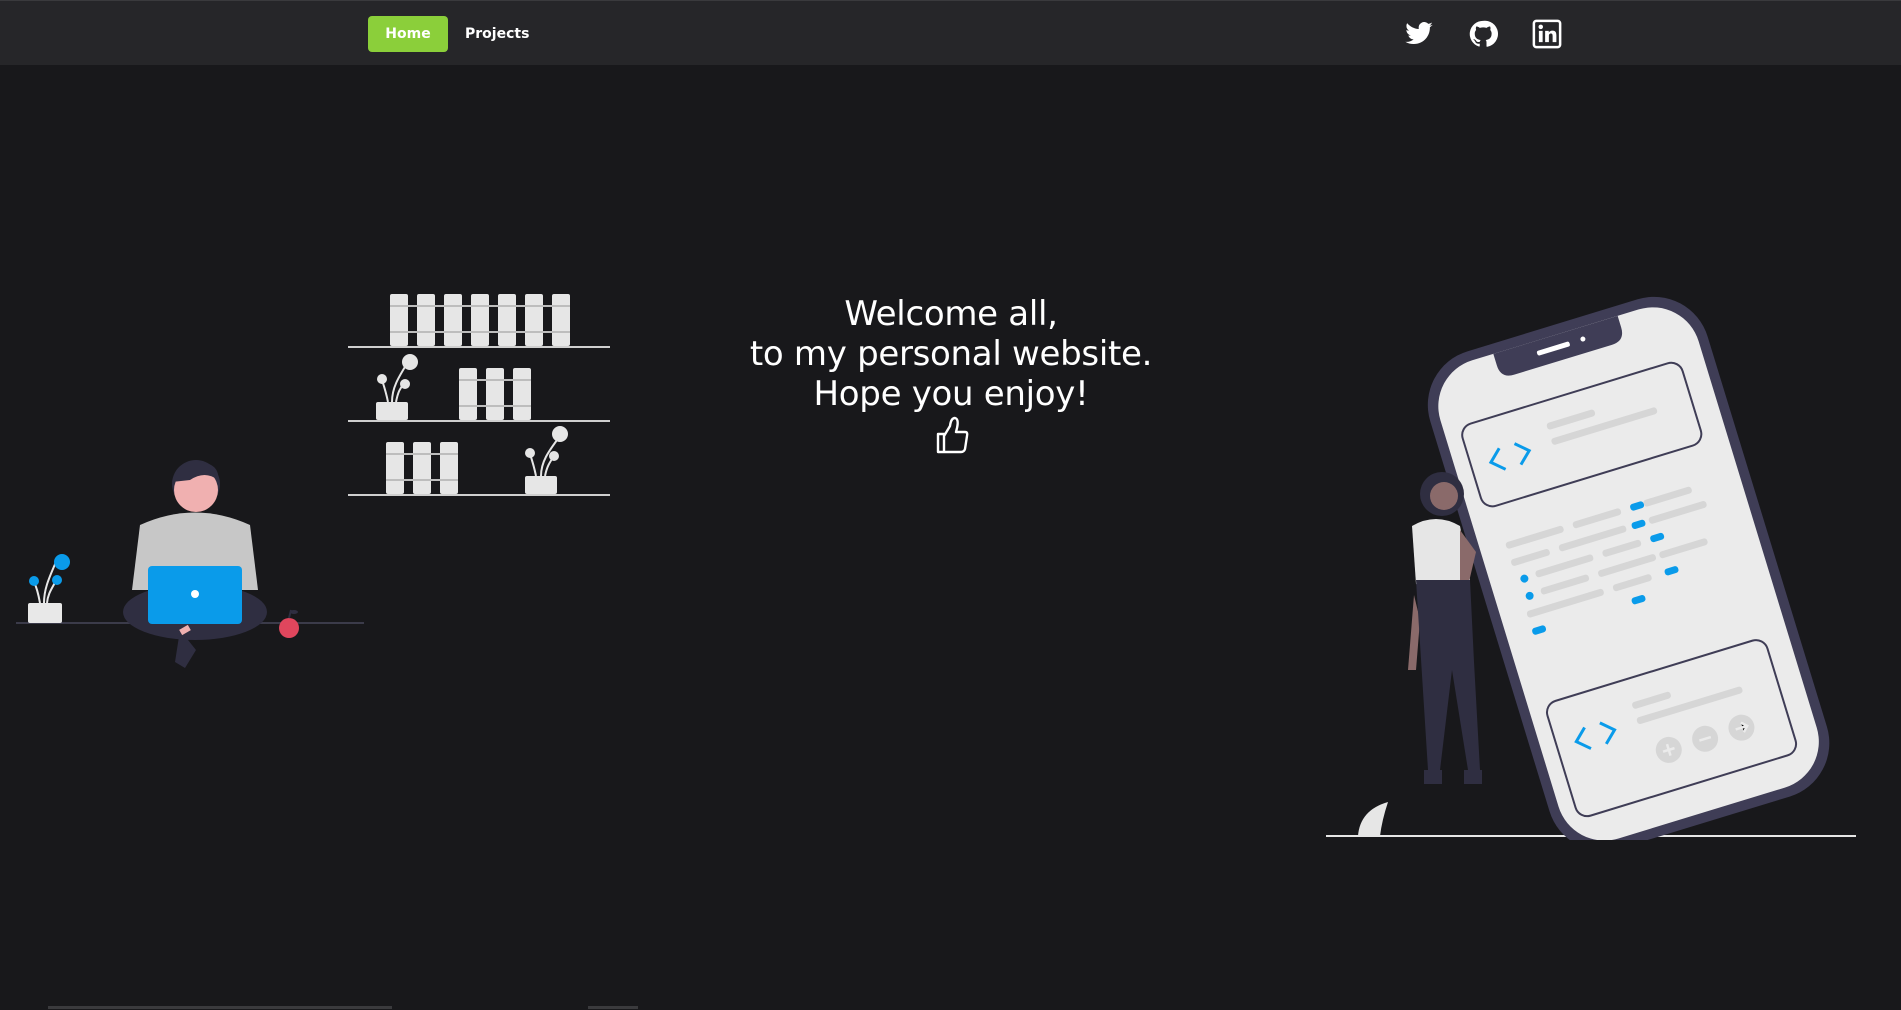 The height and width of the screenshot is (1010, 1901). I want to click on welcome-line-3: Hope you enjoy!, so click(951, 394).